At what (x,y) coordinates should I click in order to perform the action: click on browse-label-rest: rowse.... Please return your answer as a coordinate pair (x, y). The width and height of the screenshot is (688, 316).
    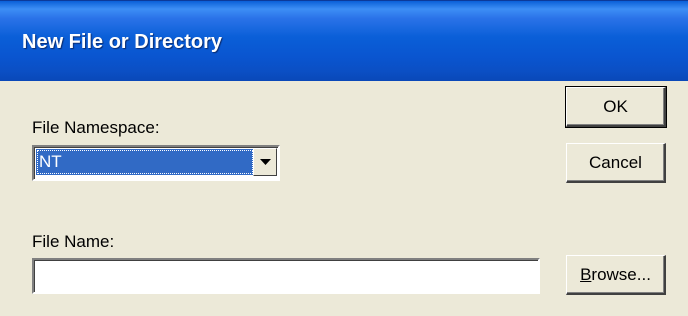
    Looking at the image, I should click on (621, 274).